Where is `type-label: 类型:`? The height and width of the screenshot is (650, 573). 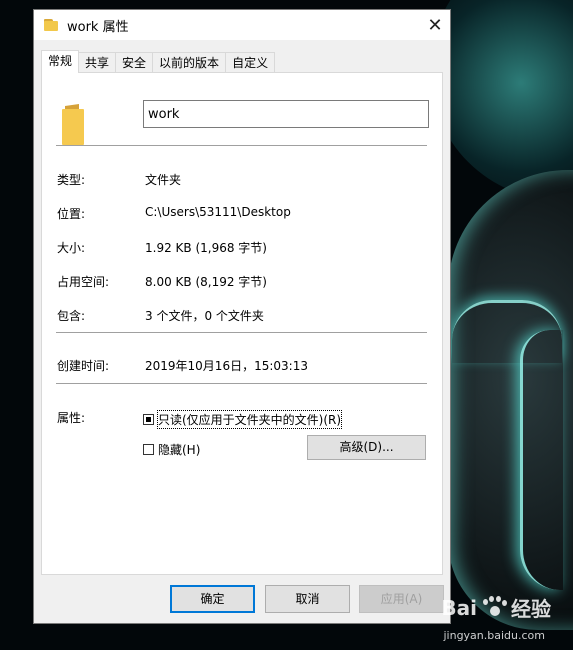
type-label: 类型: is located at coordinates (71, 180).